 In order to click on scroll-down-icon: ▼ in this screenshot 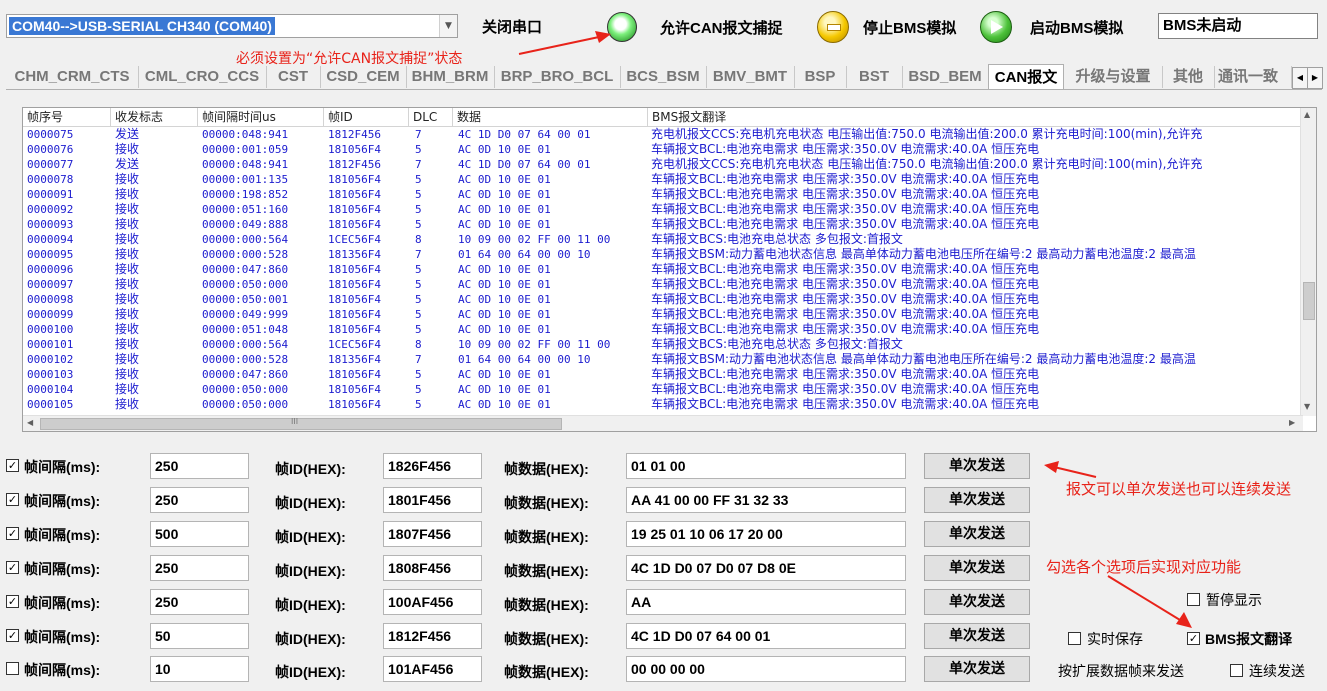, I will do `click(1307, 406)`.